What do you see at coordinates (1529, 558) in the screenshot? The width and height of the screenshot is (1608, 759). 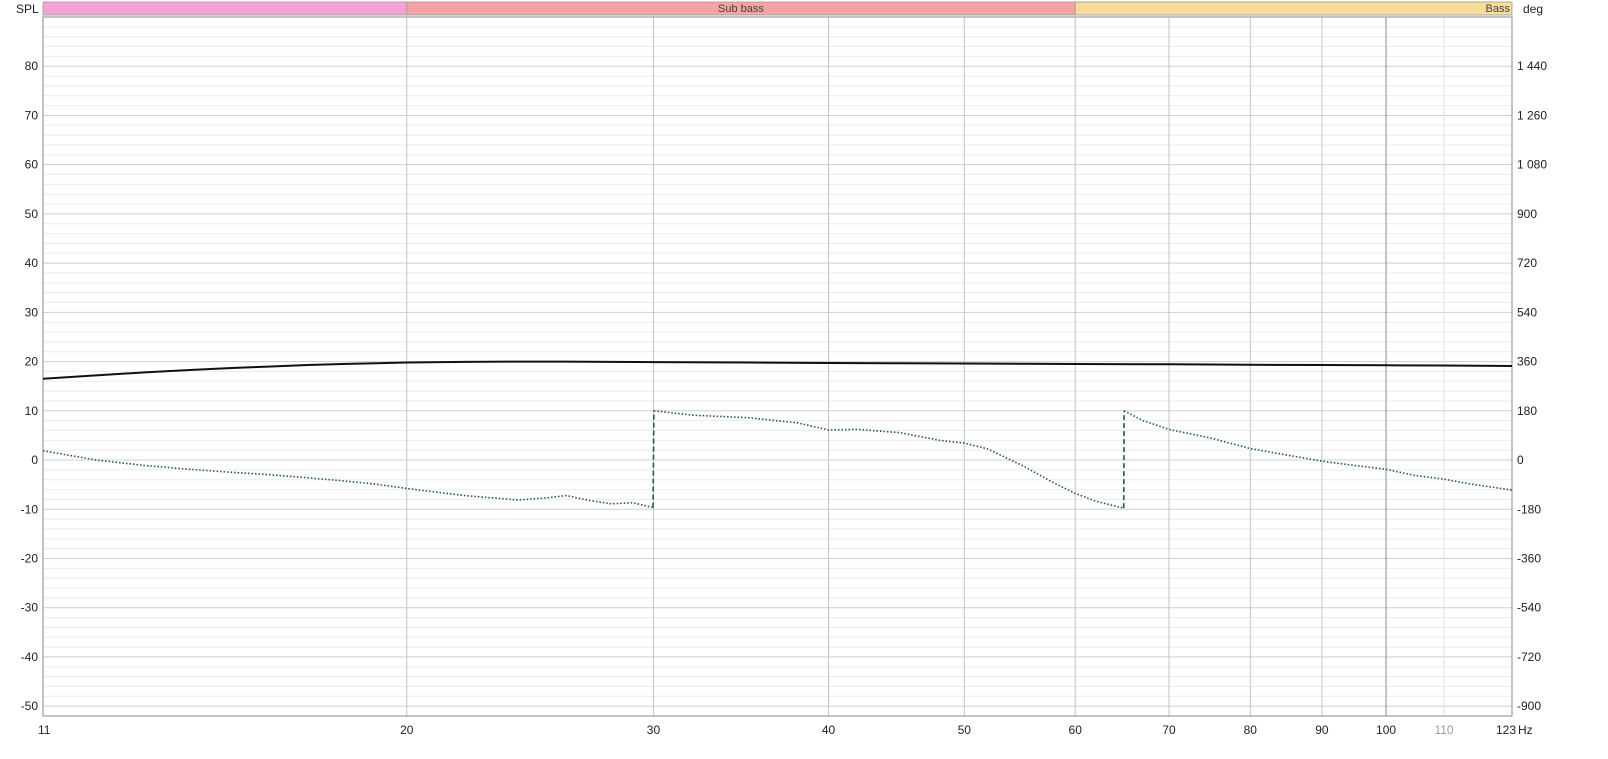 I see `y-right-tick-label: -360` at bounding box center [1529, 558].